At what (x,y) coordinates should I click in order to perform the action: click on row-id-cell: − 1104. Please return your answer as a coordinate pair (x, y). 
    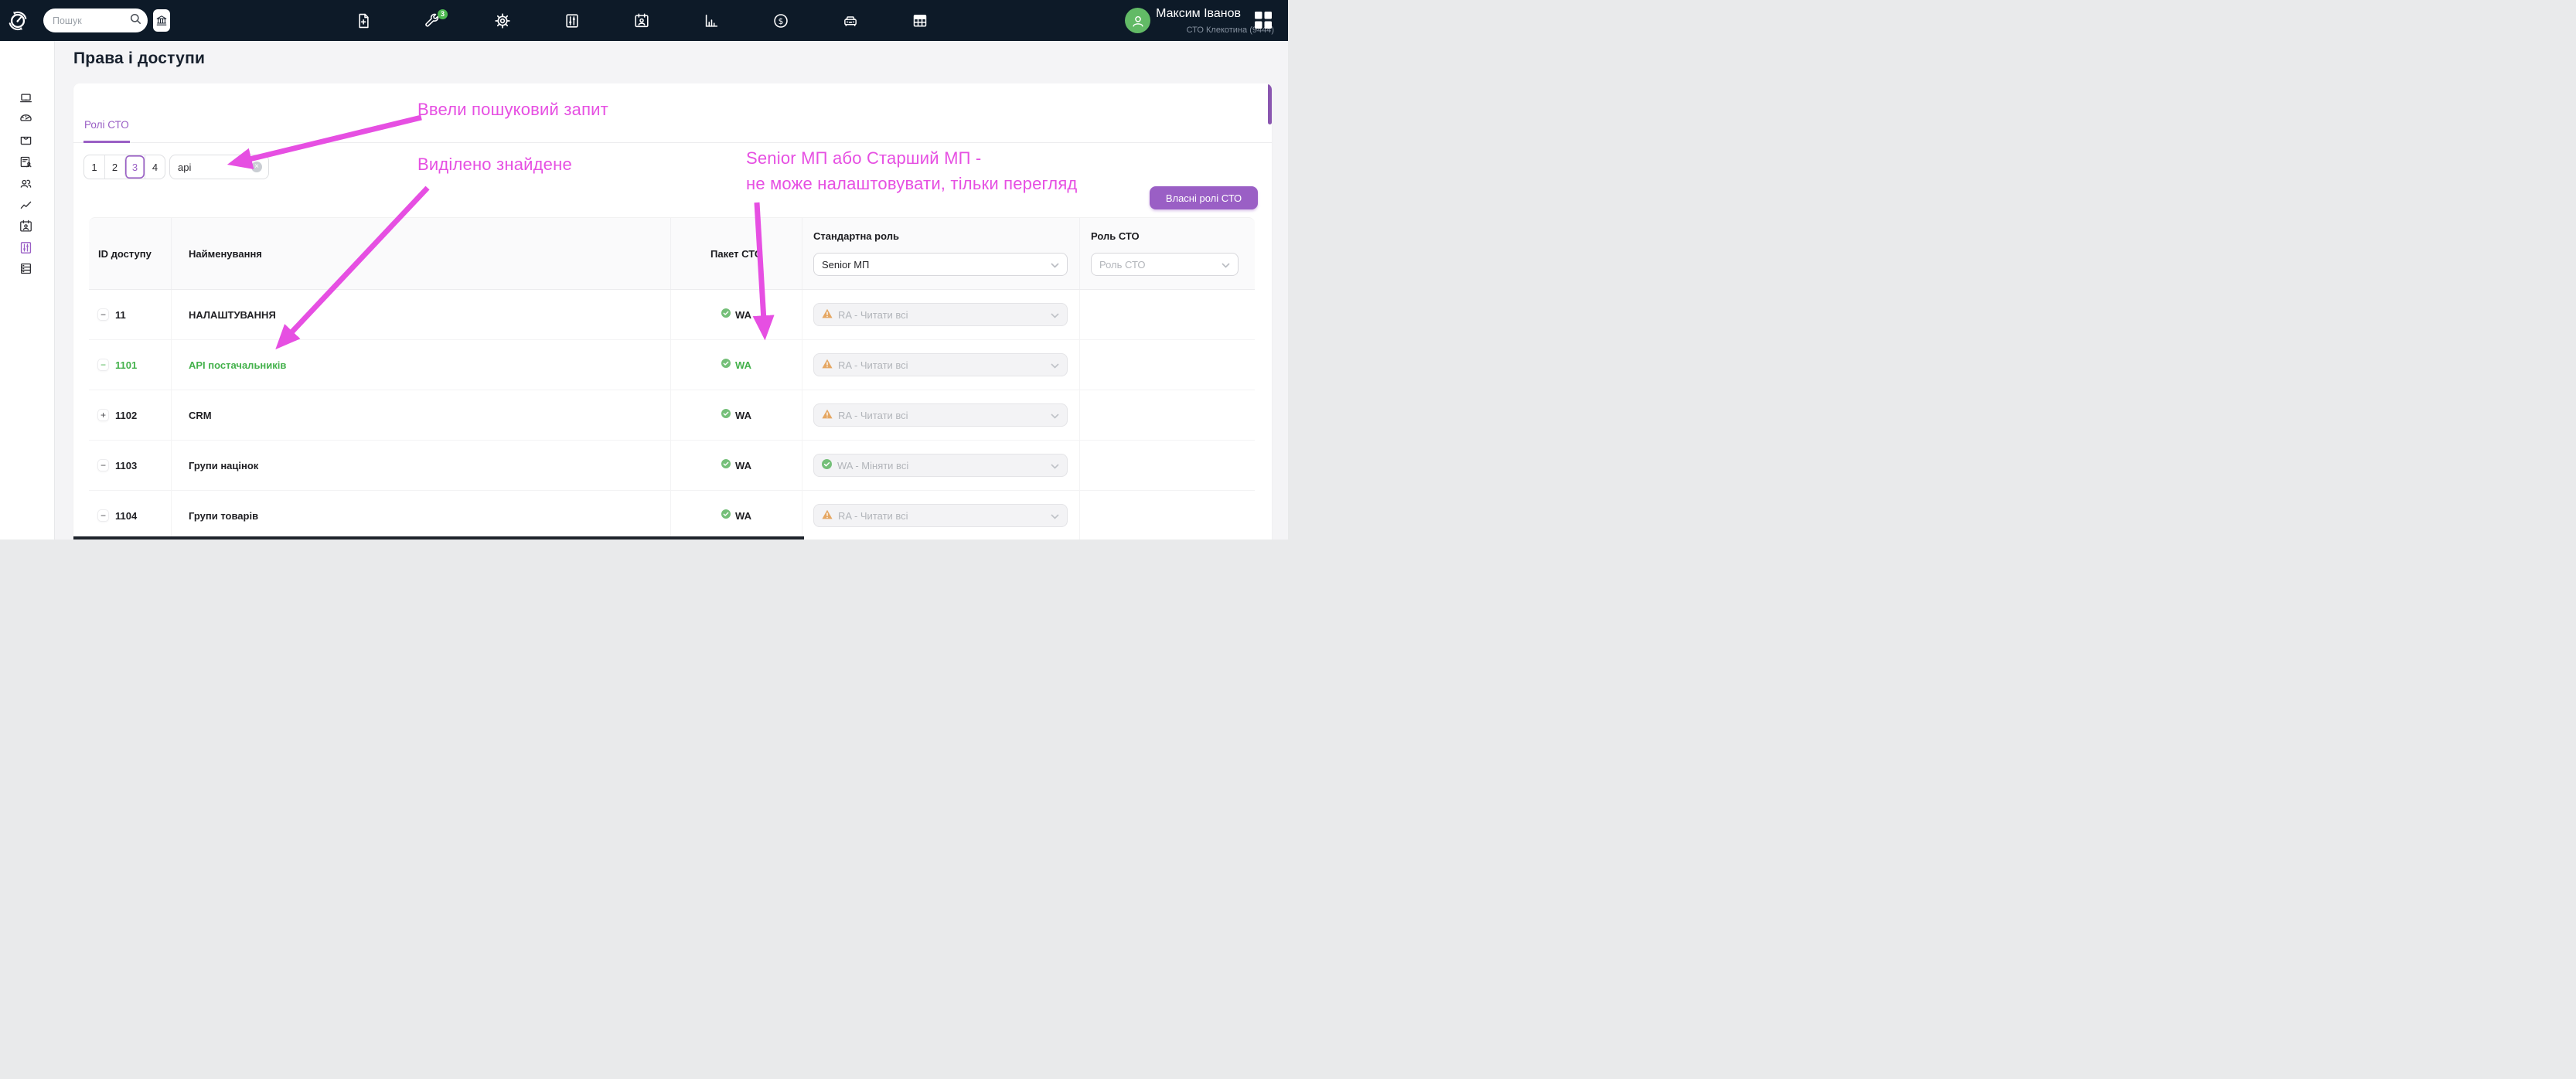
    Looking at the image, I should click on (130, 515).